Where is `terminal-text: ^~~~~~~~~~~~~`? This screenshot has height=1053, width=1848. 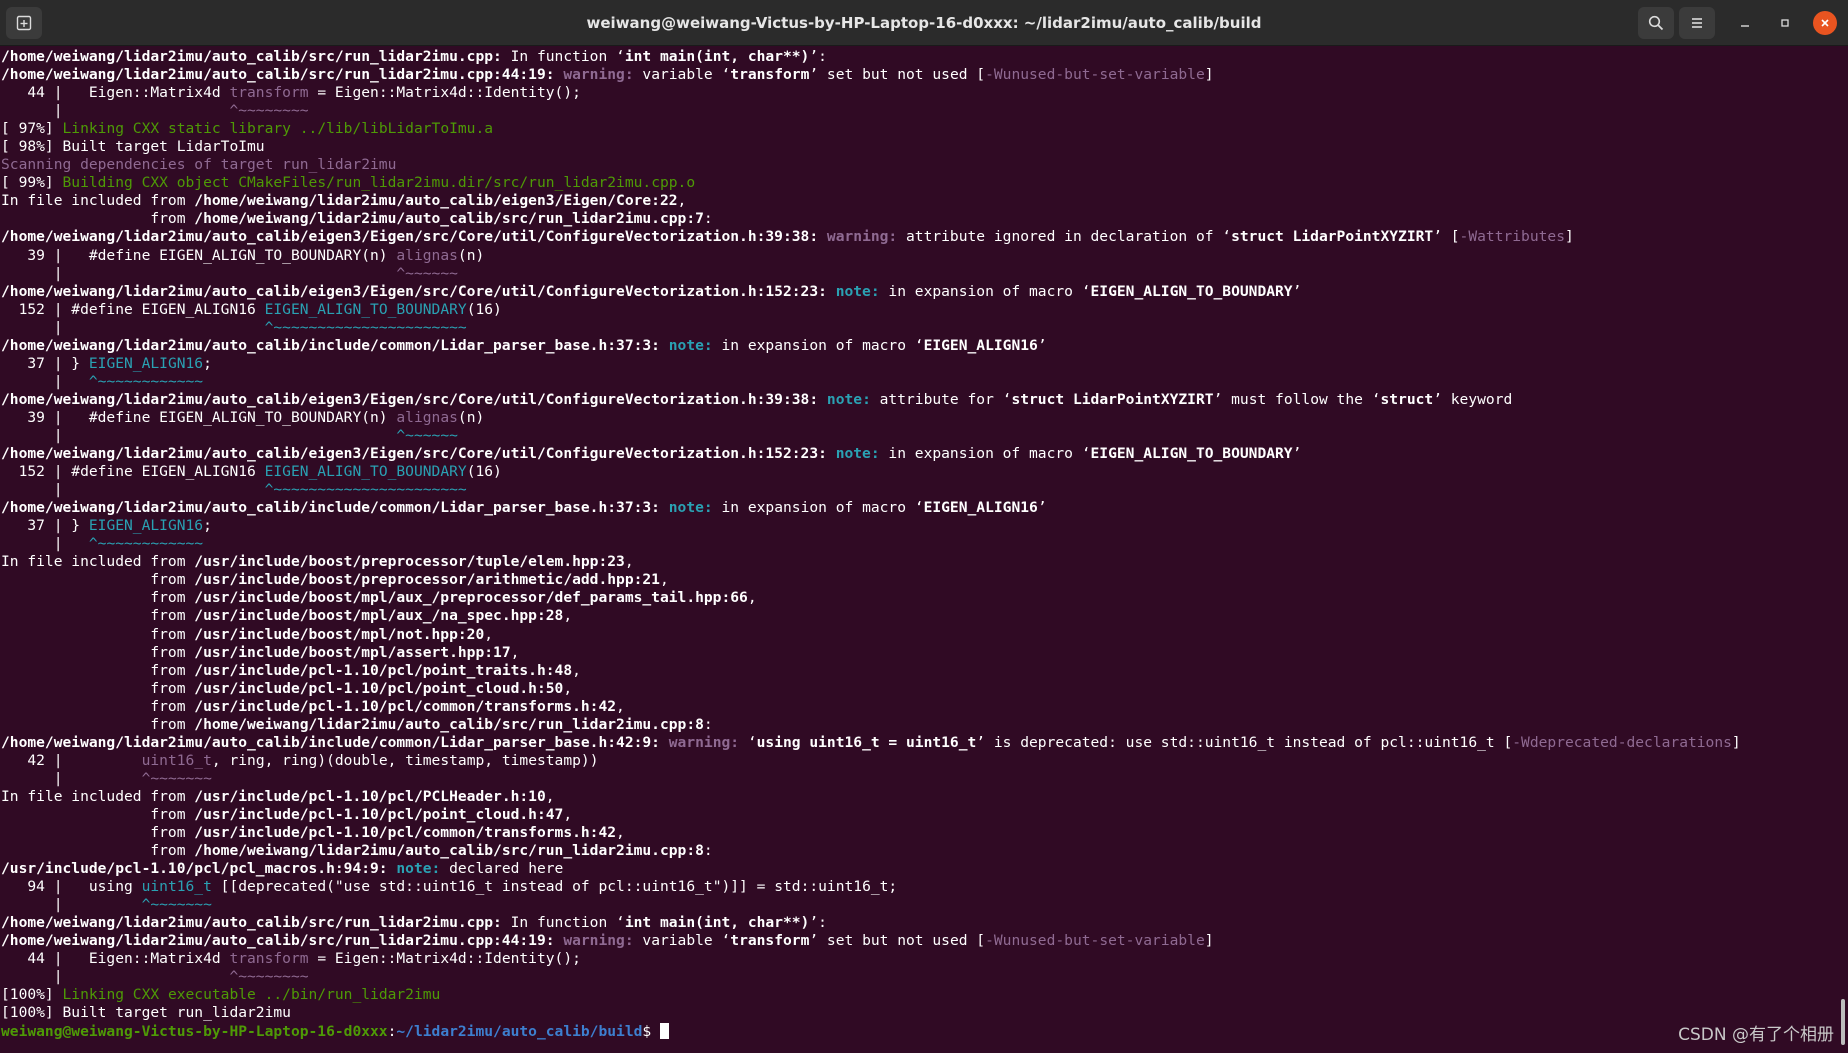
terminal-text: ^~~~~~~~~~~~~ is located at coordinates (146, 381).